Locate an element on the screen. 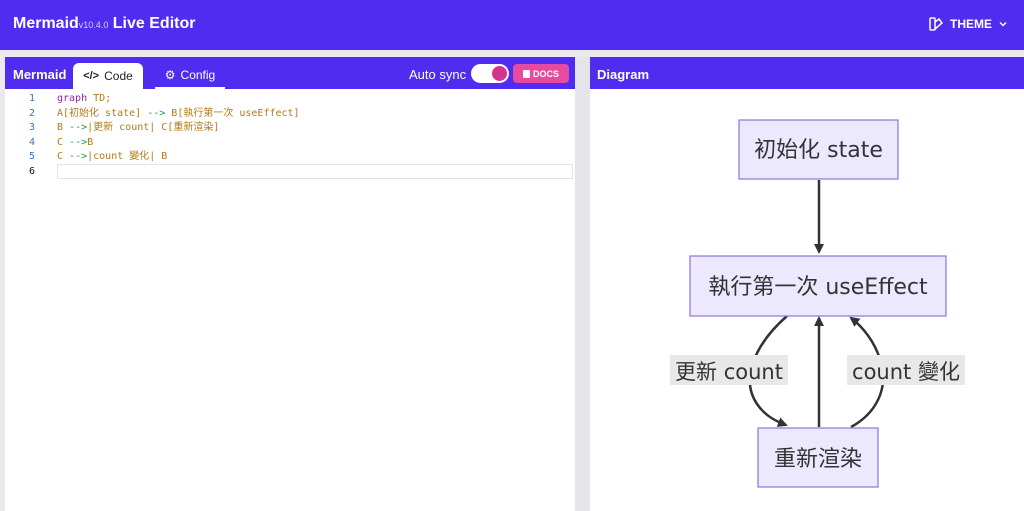 The image size is (1024, 511). code-token: |更新 count| C[重新渲染] is located at coordinates (153, 128).